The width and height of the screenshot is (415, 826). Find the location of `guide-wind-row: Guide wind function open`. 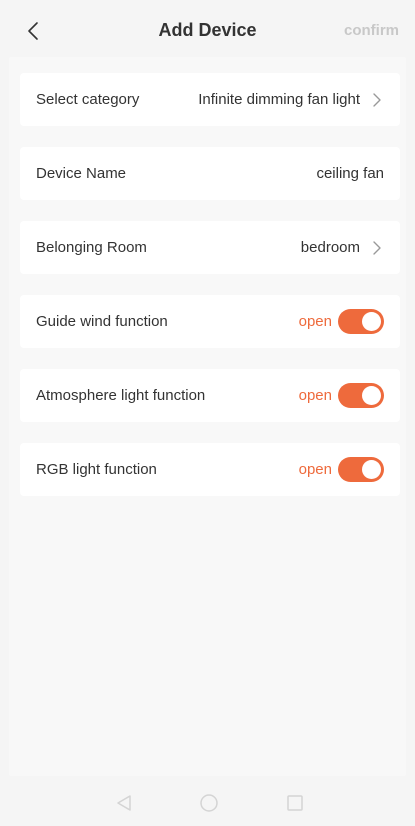

guide-wind-row: Guide wind function open is located at coordinates (210, 321).